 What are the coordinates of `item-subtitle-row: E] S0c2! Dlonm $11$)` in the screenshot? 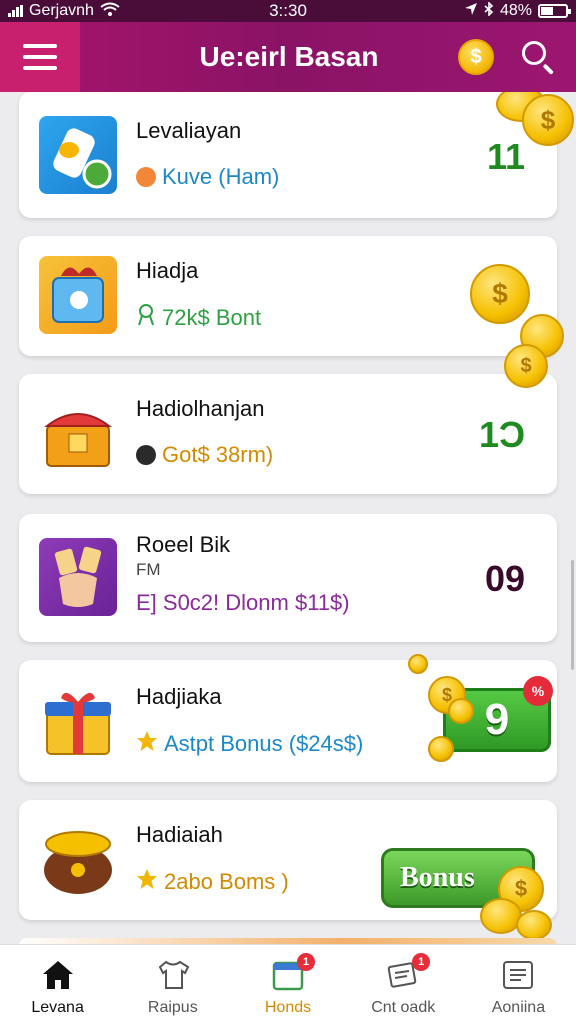 It's located at (243, 603).